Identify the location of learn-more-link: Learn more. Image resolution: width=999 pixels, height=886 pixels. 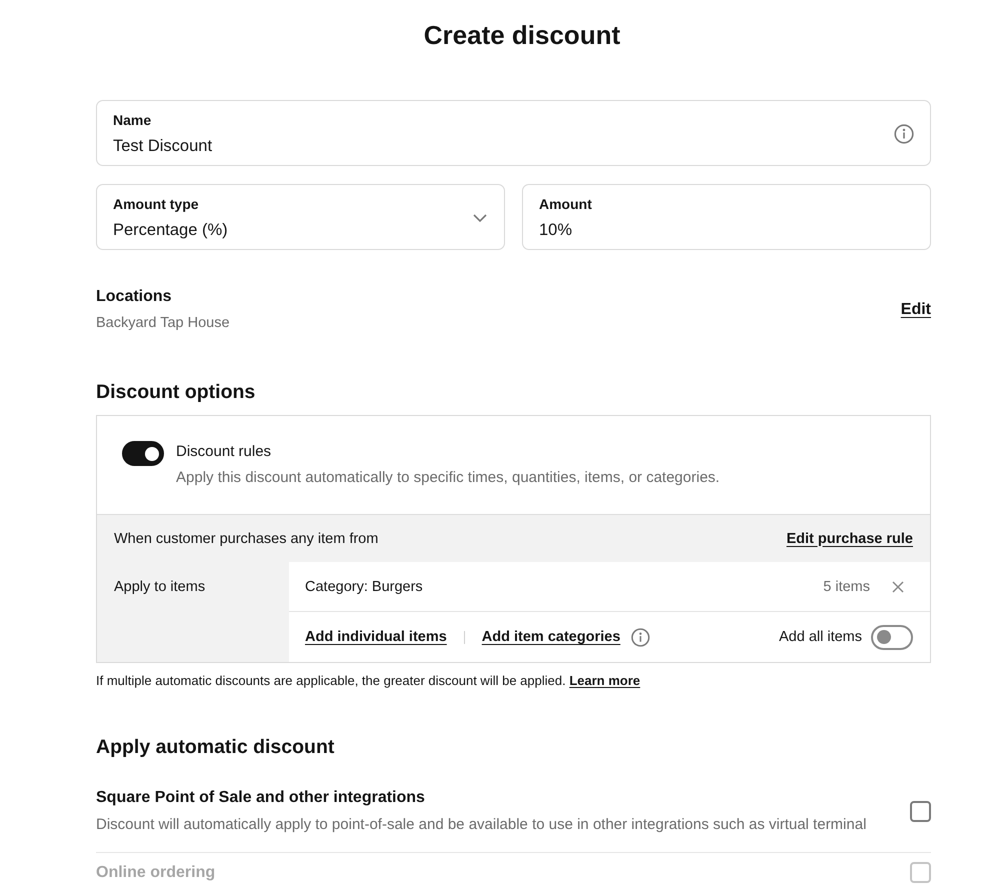
(604, 680).